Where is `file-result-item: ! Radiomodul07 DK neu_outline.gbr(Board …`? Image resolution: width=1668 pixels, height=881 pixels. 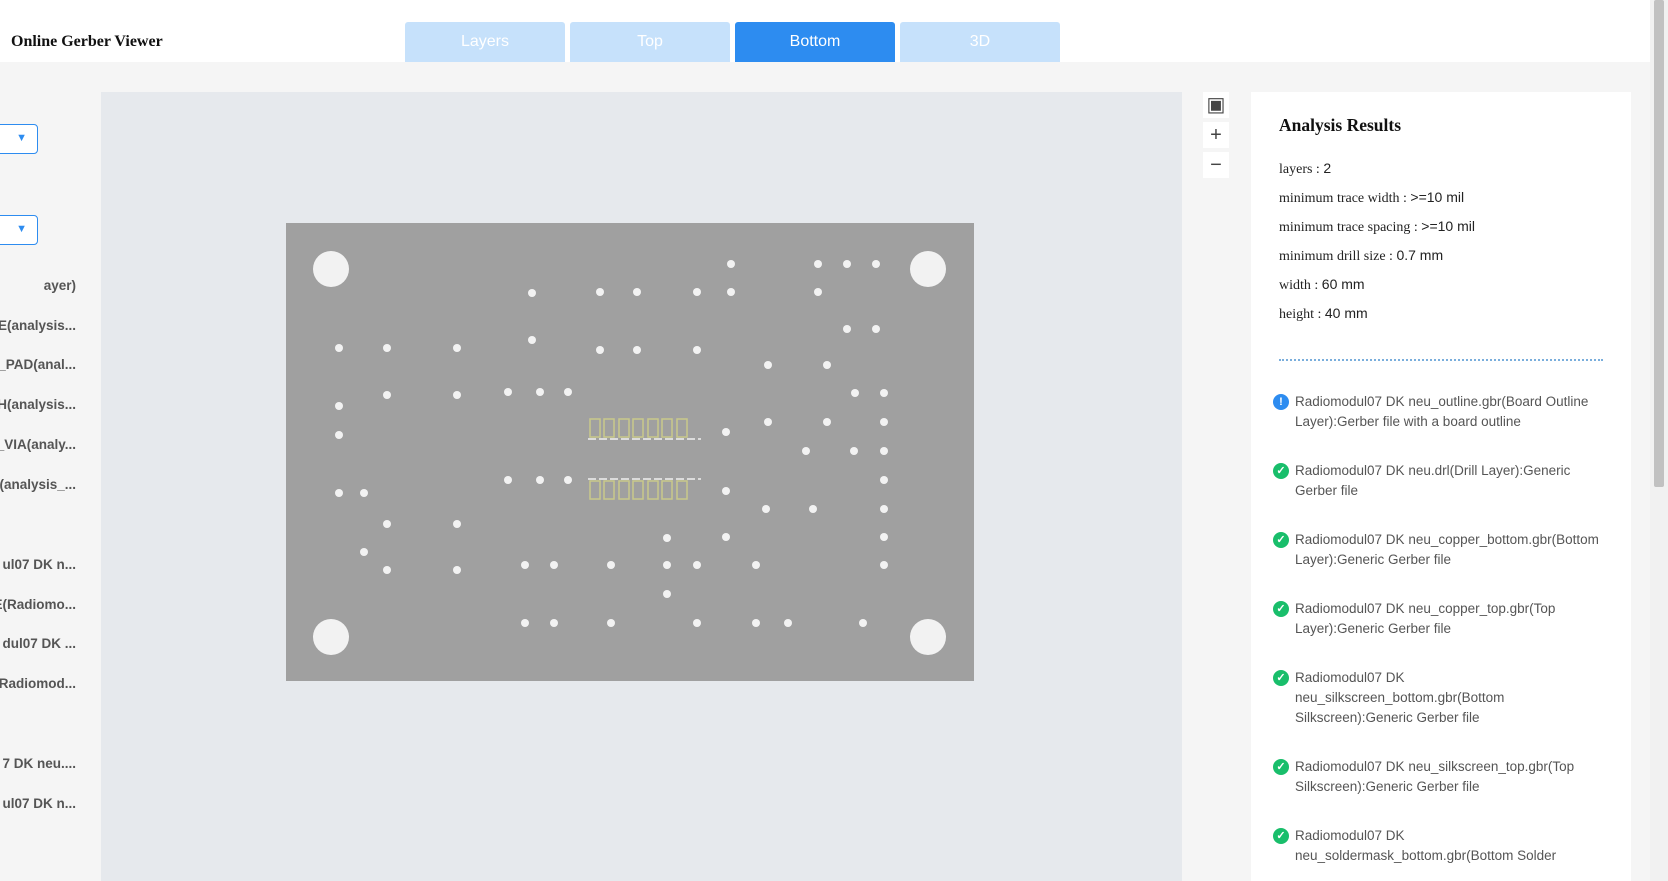 file-result-item: ! Radiomodul07 DK neu_outline.gbr(Board … is located at coordinates (1443, 412).